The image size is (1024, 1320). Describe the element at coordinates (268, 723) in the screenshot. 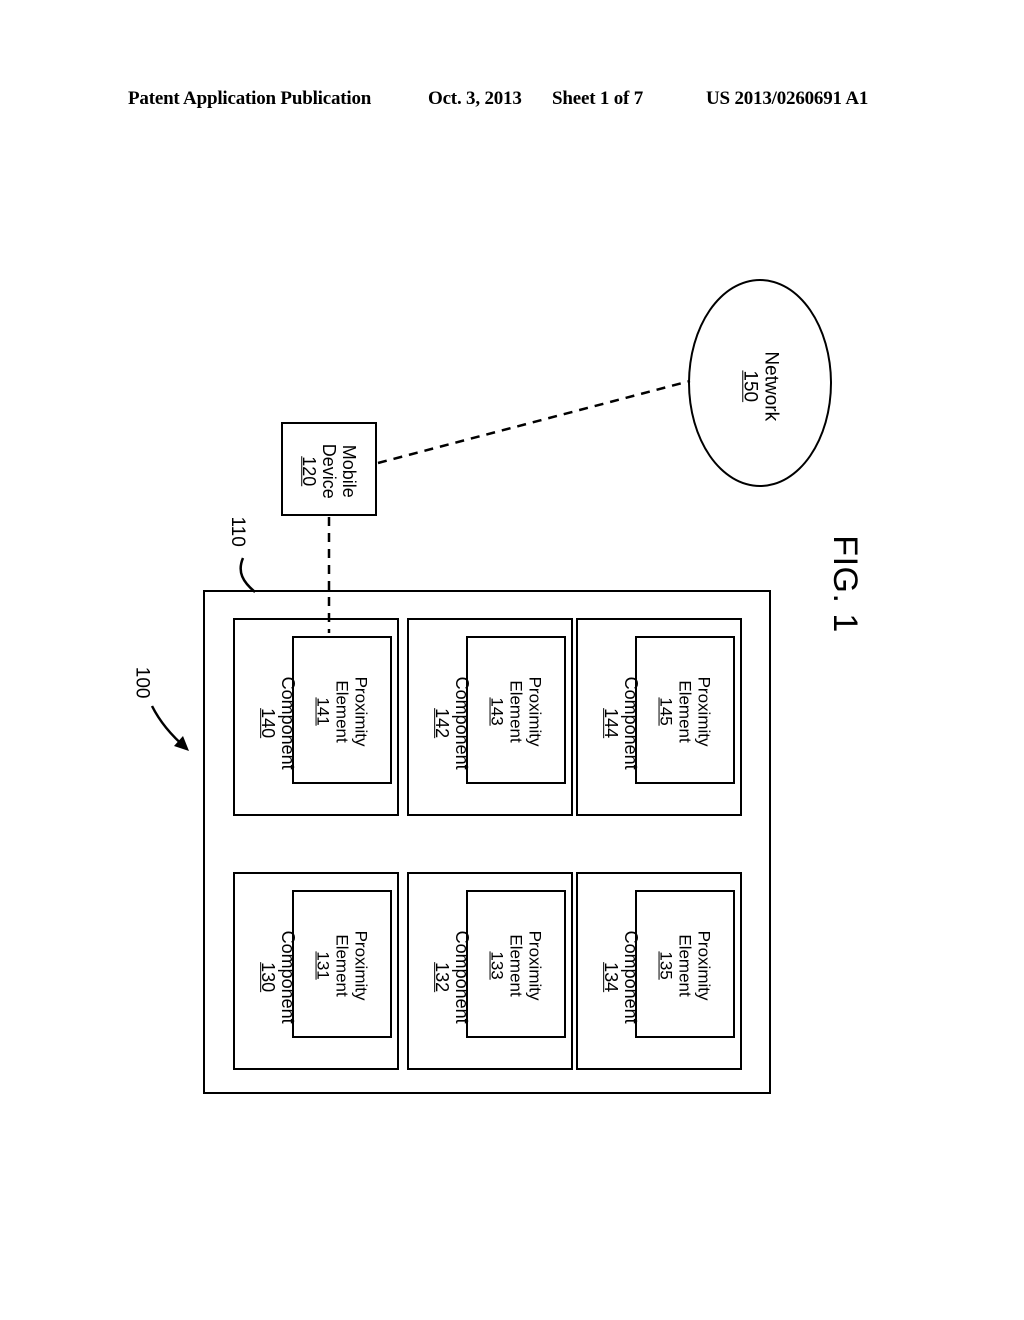

I see `component-reference: 140` at that location.